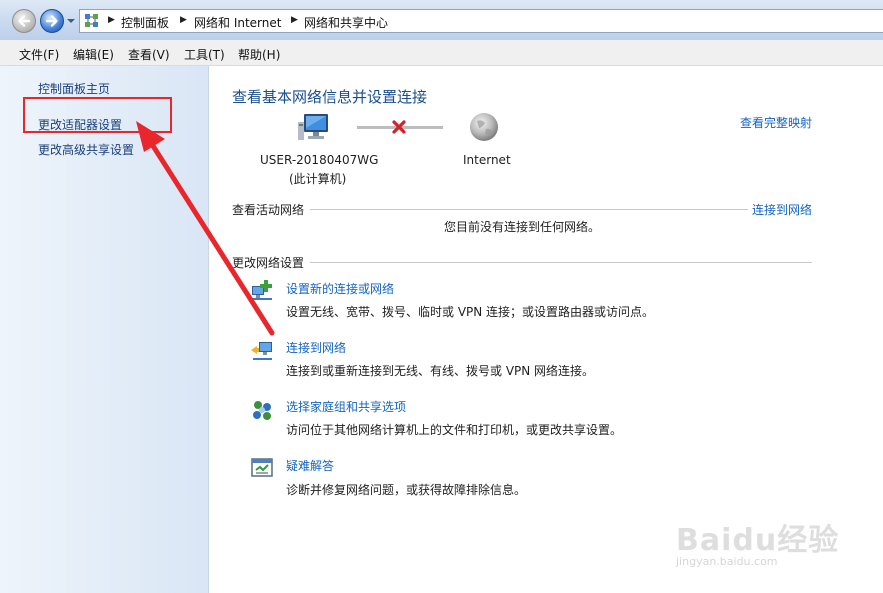  Describe the element at coordinates (776, 122) in the screenshot. I see `view-full-map-link: 查看完整映射` at that location.